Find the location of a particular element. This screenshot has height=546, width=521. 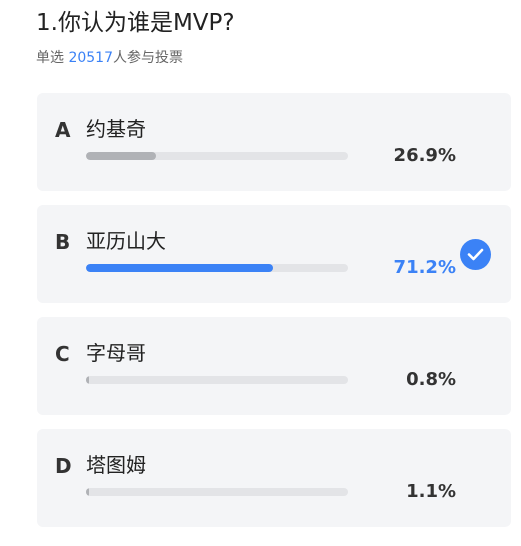

option-name: 塔图姆 is located at coordinates (116, 465).